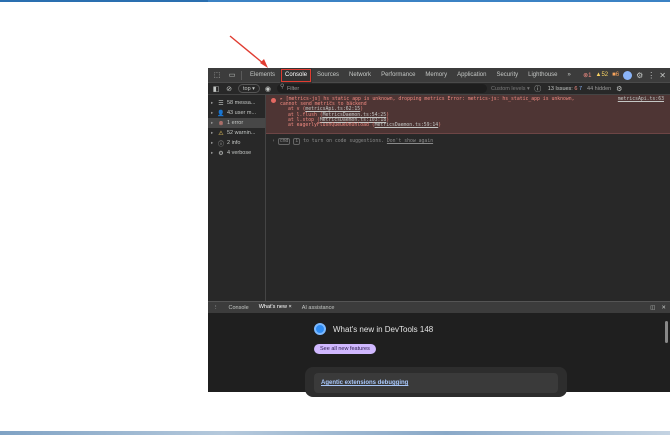 Image resolution: width=670 pixels, height=435 pixels. What do you see at coordinates (328, 75) in the screenshot?
I see `tab-sources: Sources` at bounding box center [328, 75].